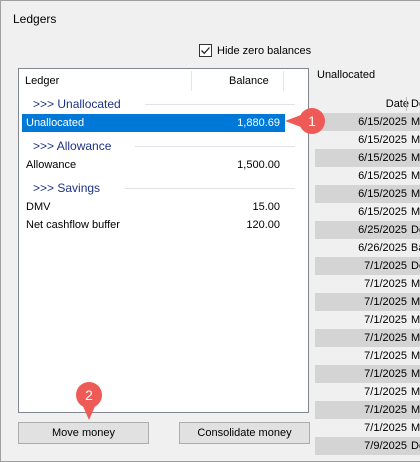 The height and width of the screenshot is (462, 420). What do you see at coordinates (153, 123) in the screenshot?
I see `ledger-row-unallocated: Unallocated 1,880.69` at bounding box center [153, 123].